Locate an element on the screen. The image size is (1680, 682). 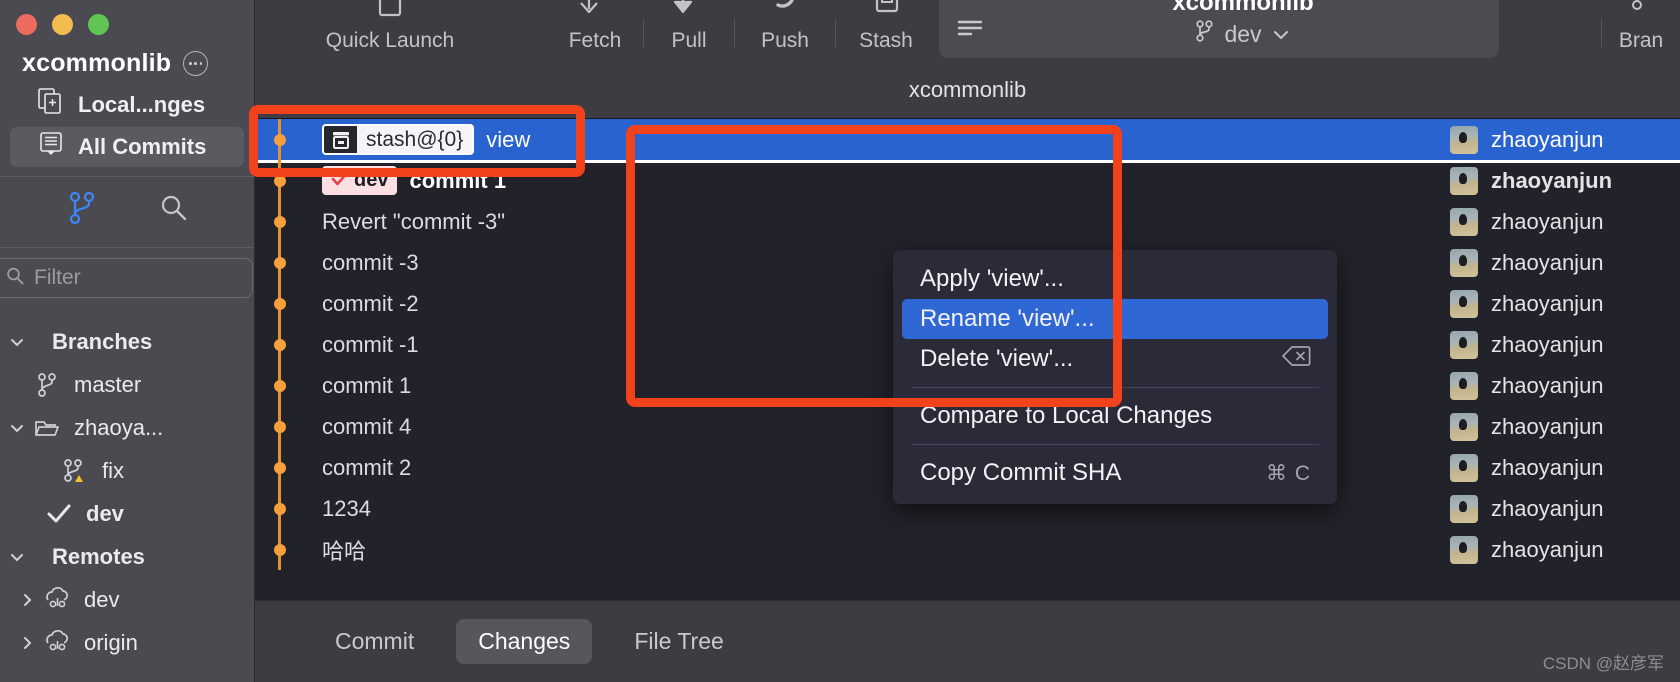
tab-commit: Commit is located at coordinates (374, 641).